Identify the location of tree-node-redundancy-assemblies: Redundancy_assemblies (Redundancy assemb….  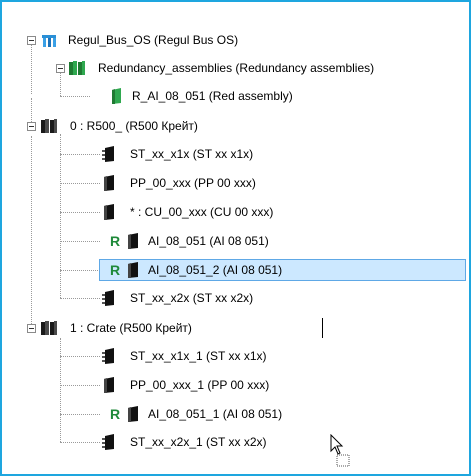
(235, 68).